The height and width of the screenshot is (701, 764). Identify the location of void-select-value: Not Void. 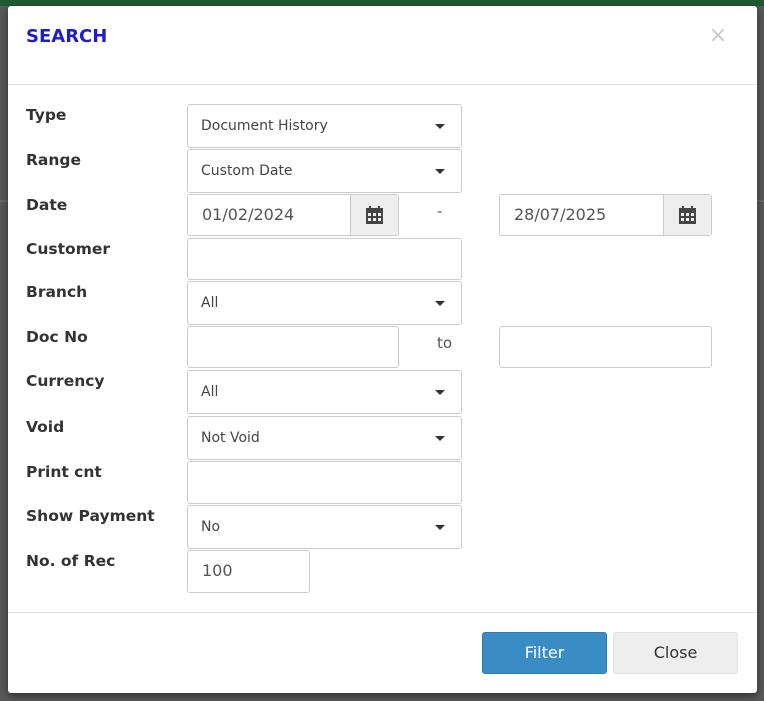
(230, 438).